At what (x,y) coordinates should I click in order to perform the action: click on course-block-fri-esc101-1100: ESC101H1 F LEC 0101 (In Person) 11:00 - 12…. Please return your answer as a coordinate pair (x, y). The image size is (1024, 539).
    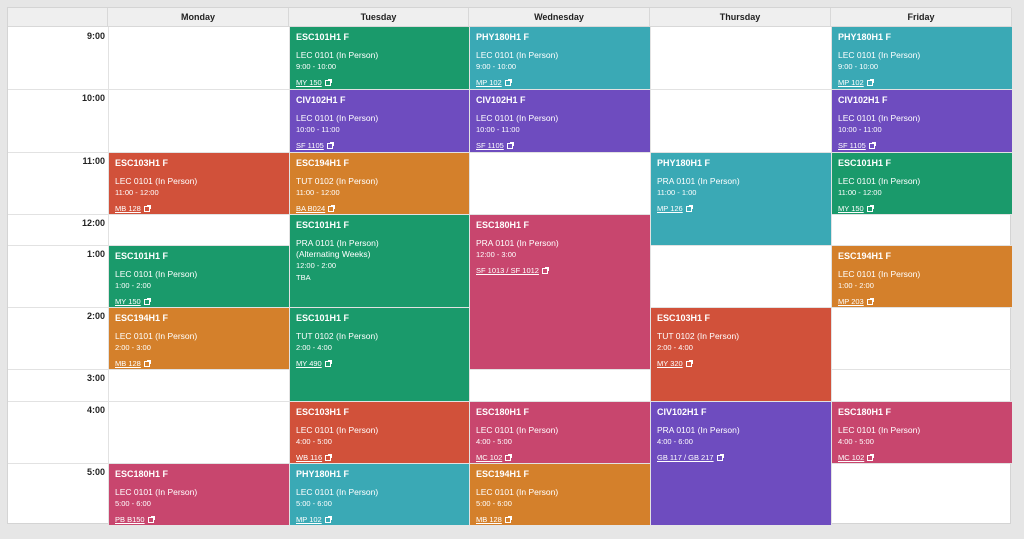
    Looking at the image, I should click on (922, 183).